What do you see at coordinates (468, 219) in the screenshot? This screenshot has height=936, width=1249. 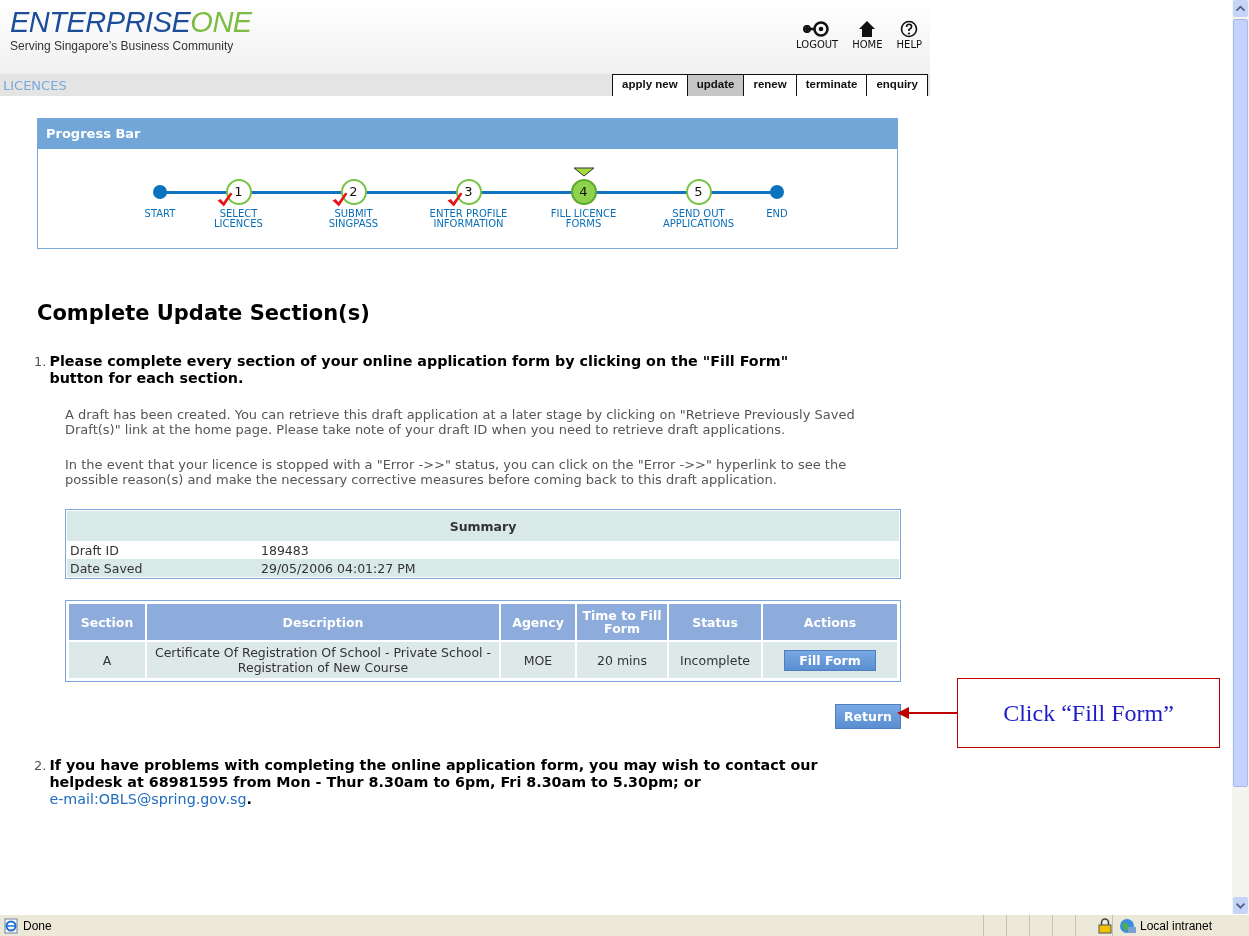 I see `step-label: ENTER PROFILE INFORMATION` at bounding box center [468, 219].